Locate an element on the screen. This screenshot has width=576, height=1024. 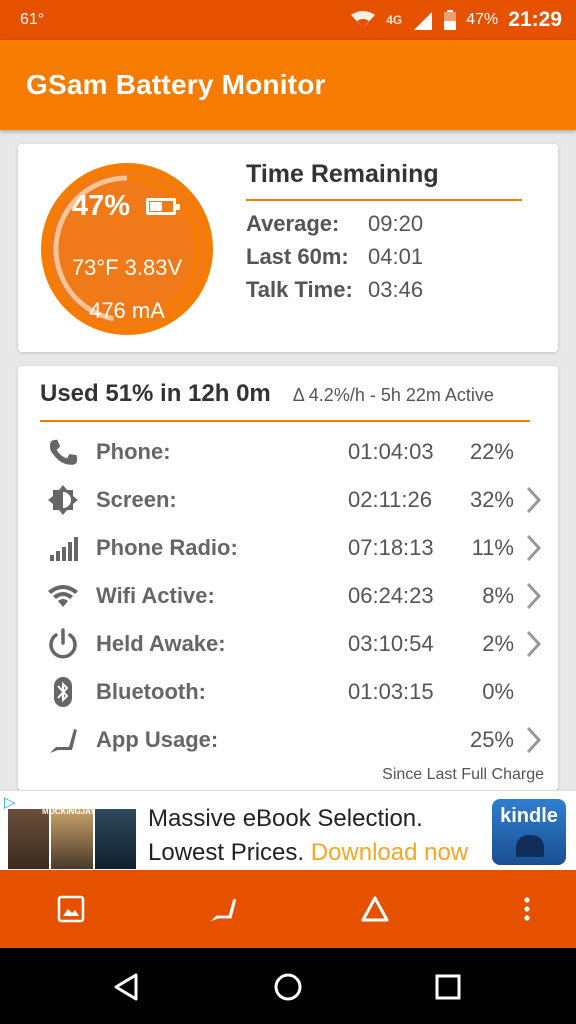
bottom-toolbar is located at coordinates (288, 909).